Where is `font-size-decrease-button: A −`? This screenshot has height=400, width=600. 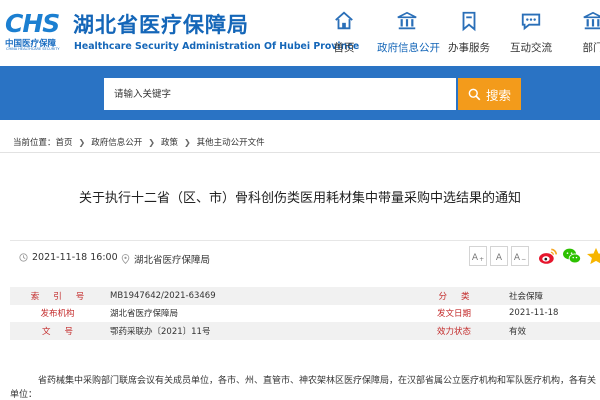 font-size-decrease-button: A − is located at coordinates (520, 256).